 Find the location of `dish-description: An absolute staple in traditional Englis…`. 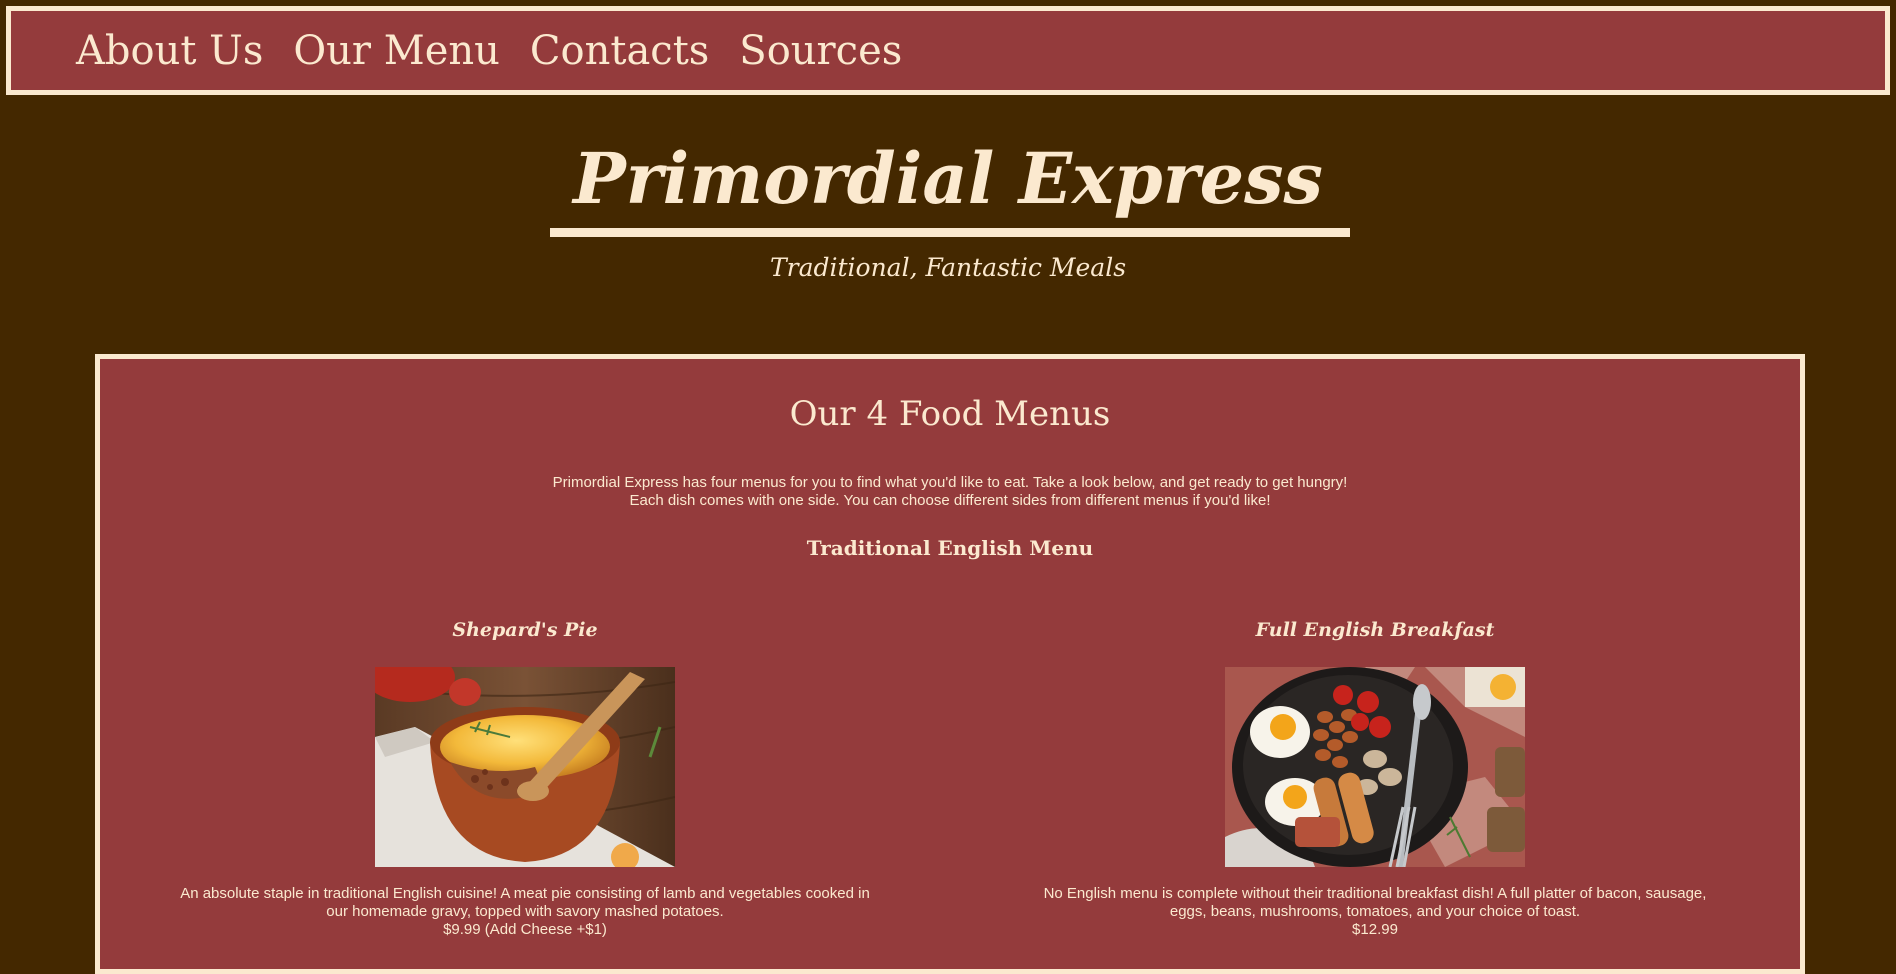

dish-description: An absolute staple in traditional Englis… is located at coordinates (525, 902).